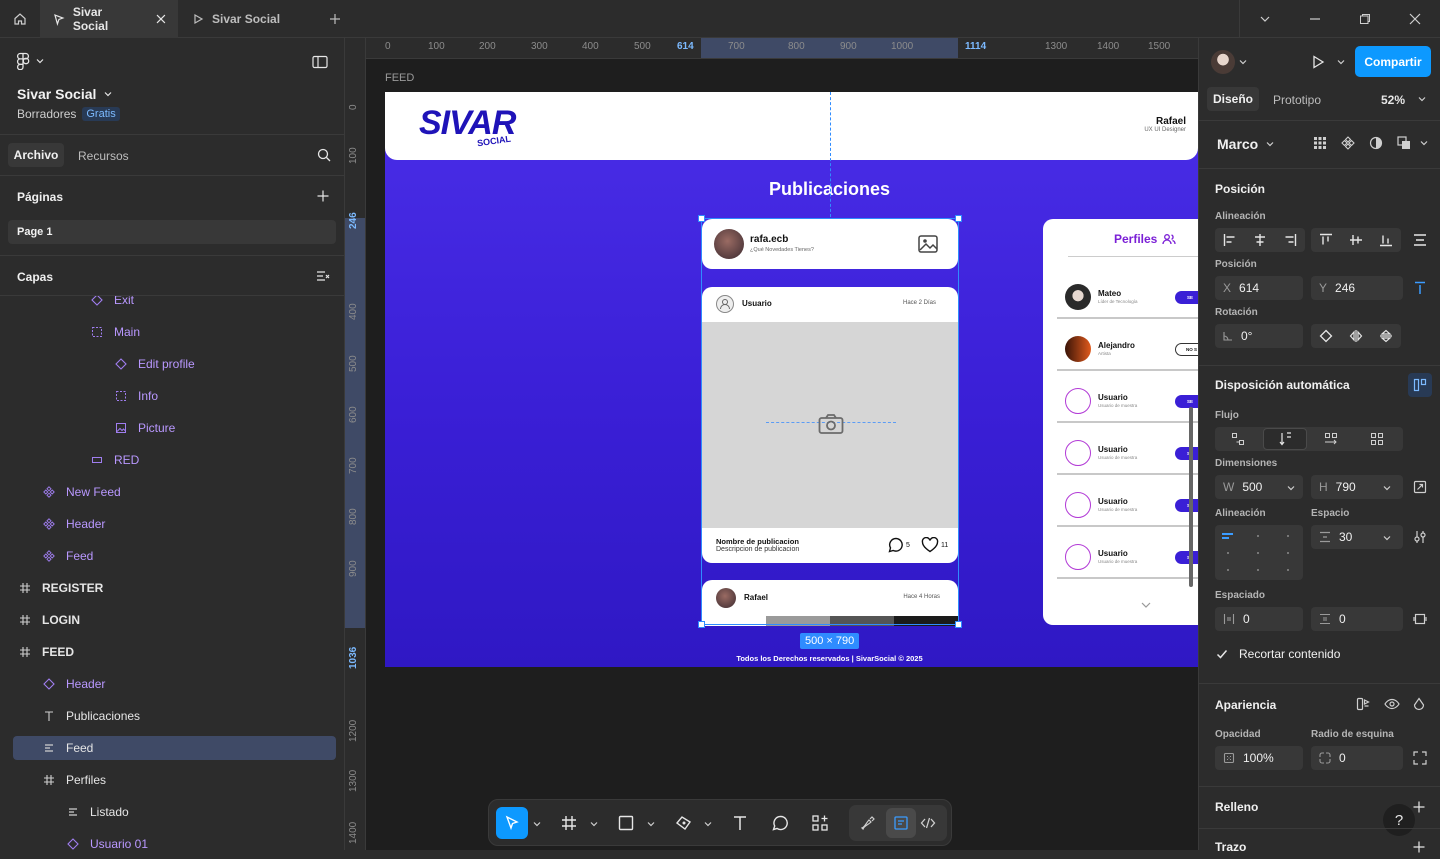  I want to click on add-stroke-plus-icon, so click(1419, 847).